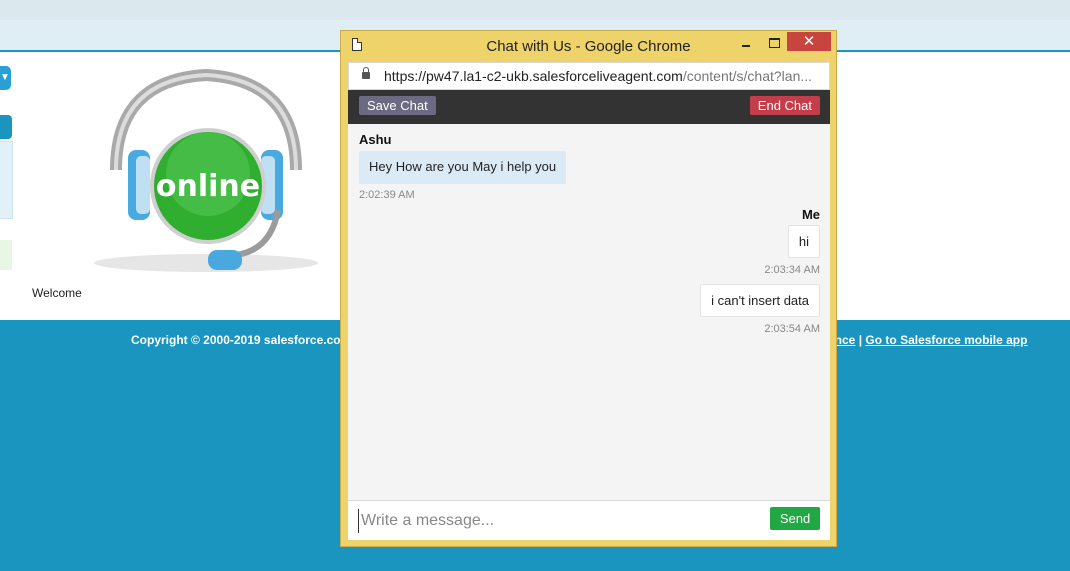 The width and height of the screenshot is (1070, 571). Describe the element at coordinates (810, 214) in the screenshot. I see `me-name: Me` at that location.